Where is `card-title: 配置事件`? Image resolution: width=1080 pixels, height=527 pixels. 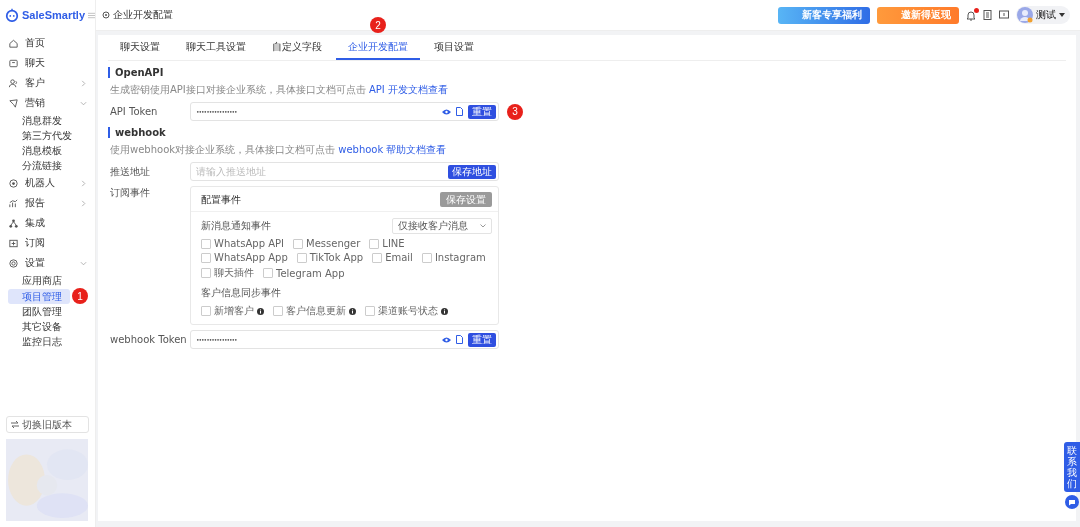 card-title: 配置事件 is located at coordinates (221, 199).